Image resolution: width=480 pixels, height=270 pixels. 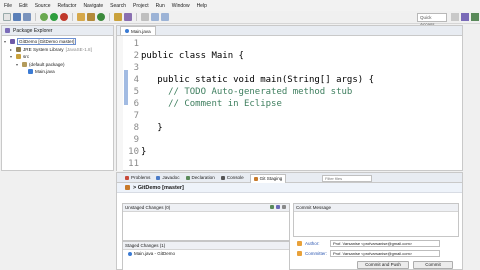 I want to click on java-file-icon, so click(x=127, y=31).